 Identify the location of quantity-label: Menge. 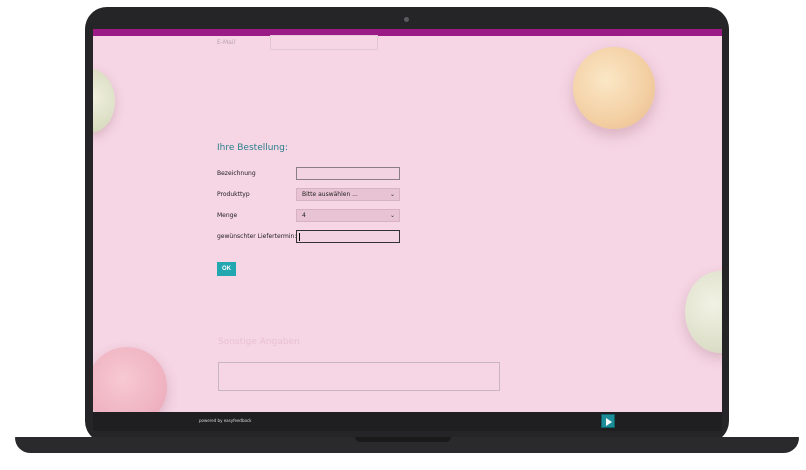
(227, 215).